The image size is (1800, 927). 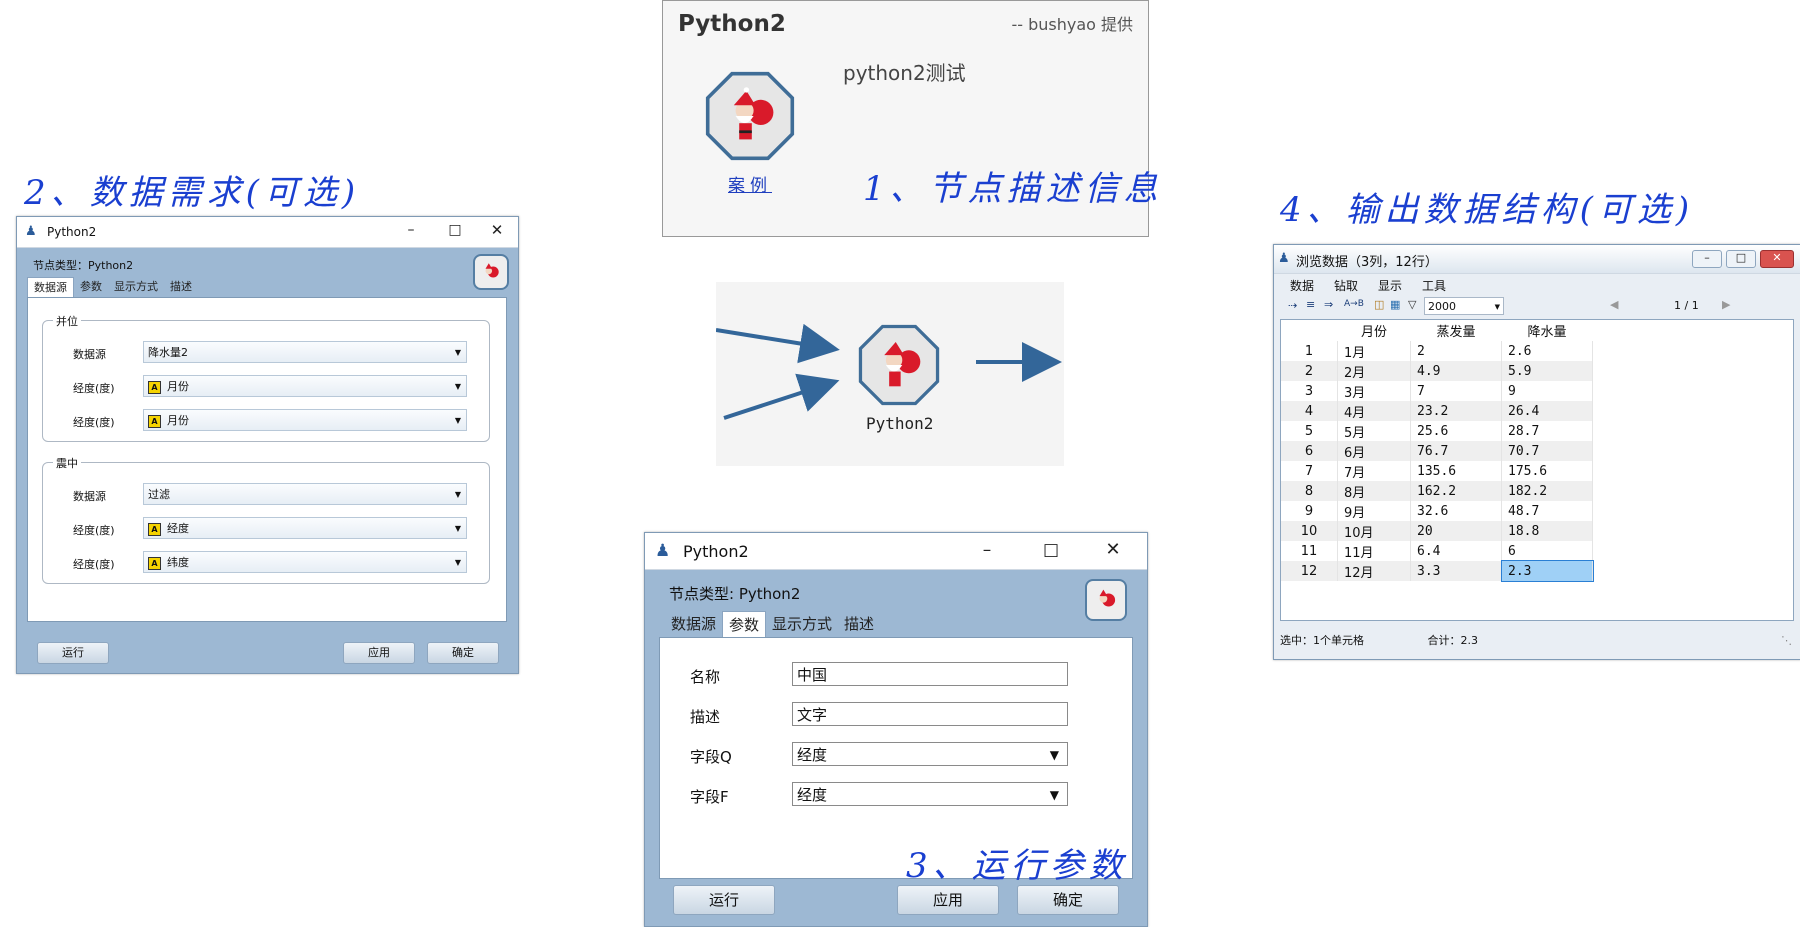 What do you see at coordinates (1374, 330) in the screenshot?
I see `column-header: 月份` at bounding box center [1374, 330].